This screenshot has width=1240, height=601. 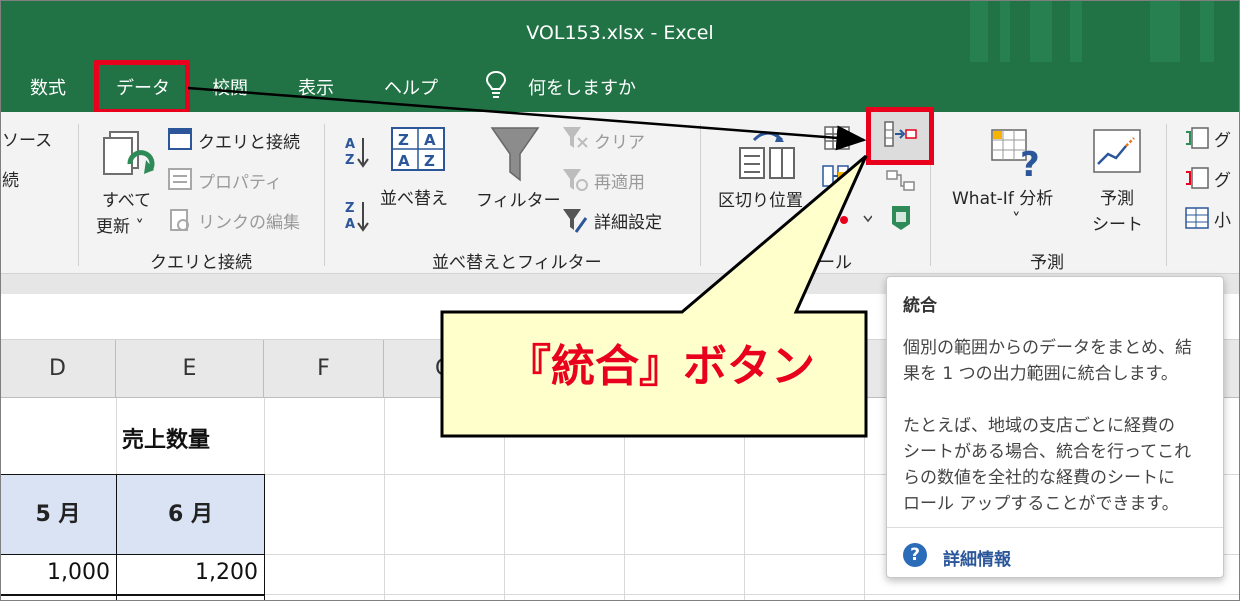 What do you see at coordinates (517, 263) in the screenshot?
I see `group-label-sort-filter: 並べ替えとフィルター` at bounding box center [517, 263].